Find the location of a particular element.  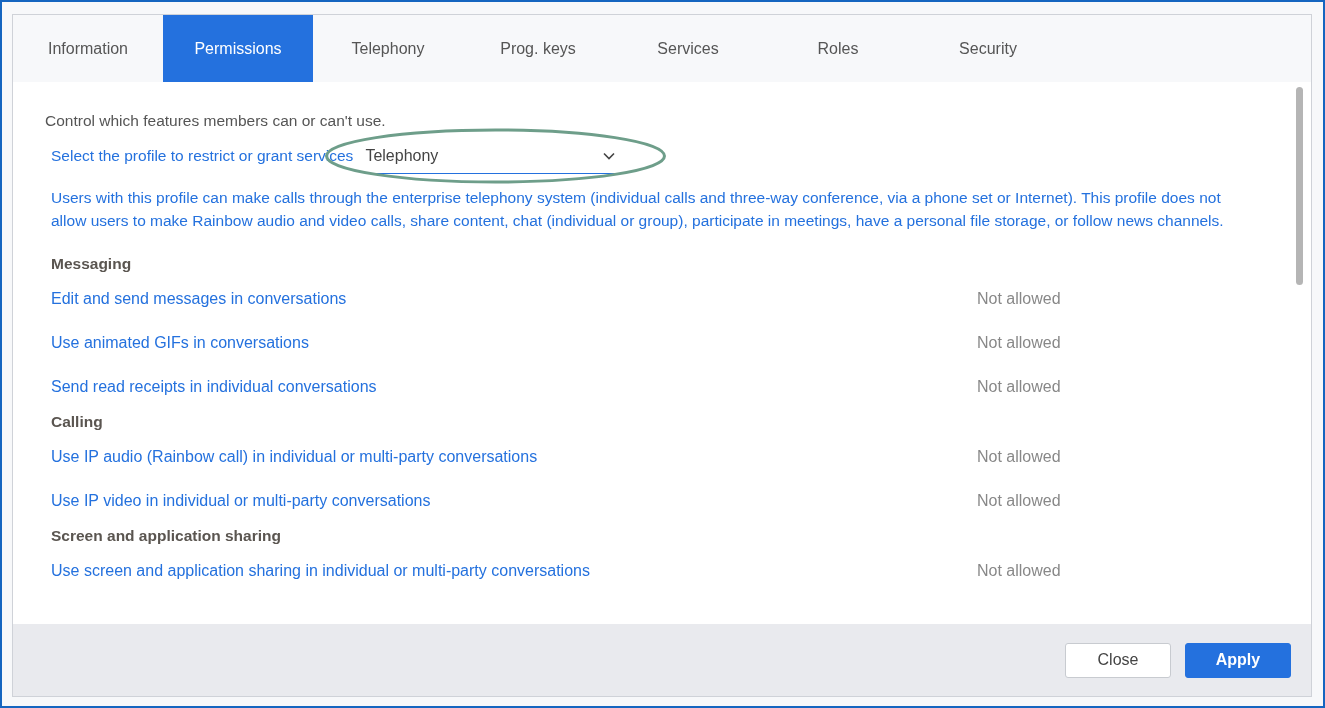

tab: Prog. keys is located at coordinates (538, 48).